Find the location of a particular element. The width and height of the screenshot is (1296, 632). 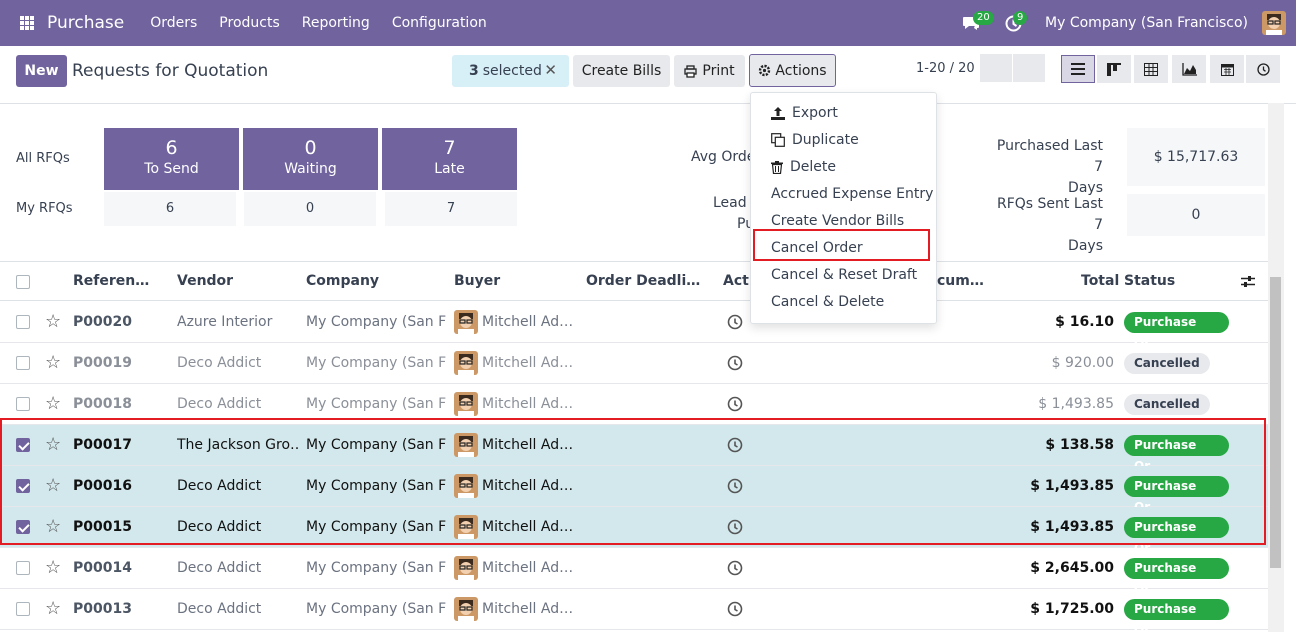

menu-item-cancel-delete: Cancel & Delete is located at coordinates (827, 302).